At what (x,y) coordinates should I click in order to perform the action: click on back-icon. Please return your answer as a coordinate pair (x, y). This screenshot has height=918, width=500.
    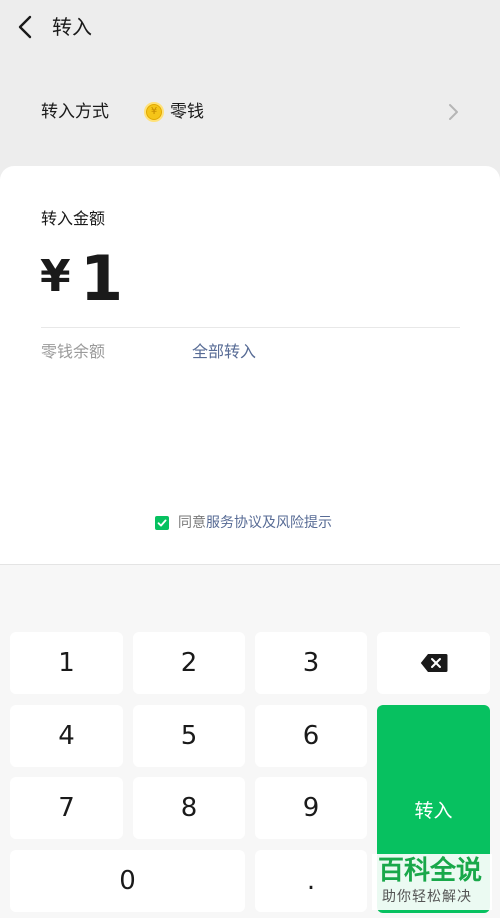
    Looking at the image, I should click on (26, 27).